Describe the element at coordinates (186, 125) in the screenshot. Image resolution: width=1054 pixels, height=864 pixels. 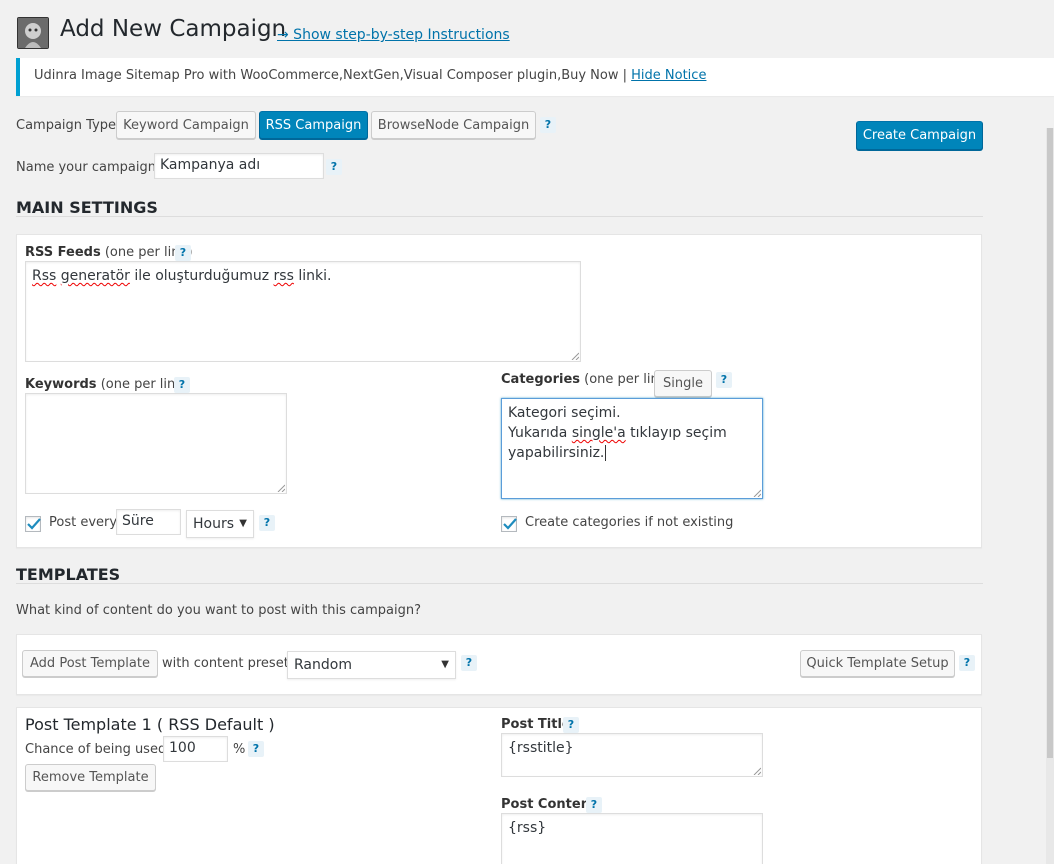
I see `keyword-campaign-button: Keyword Campaign` at that location.